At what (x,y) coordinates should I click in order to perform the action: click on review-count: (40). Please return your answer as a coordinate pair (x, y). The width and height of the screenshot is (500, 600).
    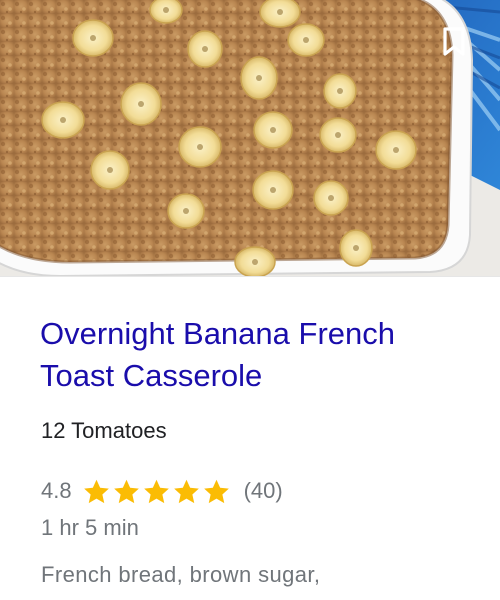
    Looking at the image, I should click on (263, 490).